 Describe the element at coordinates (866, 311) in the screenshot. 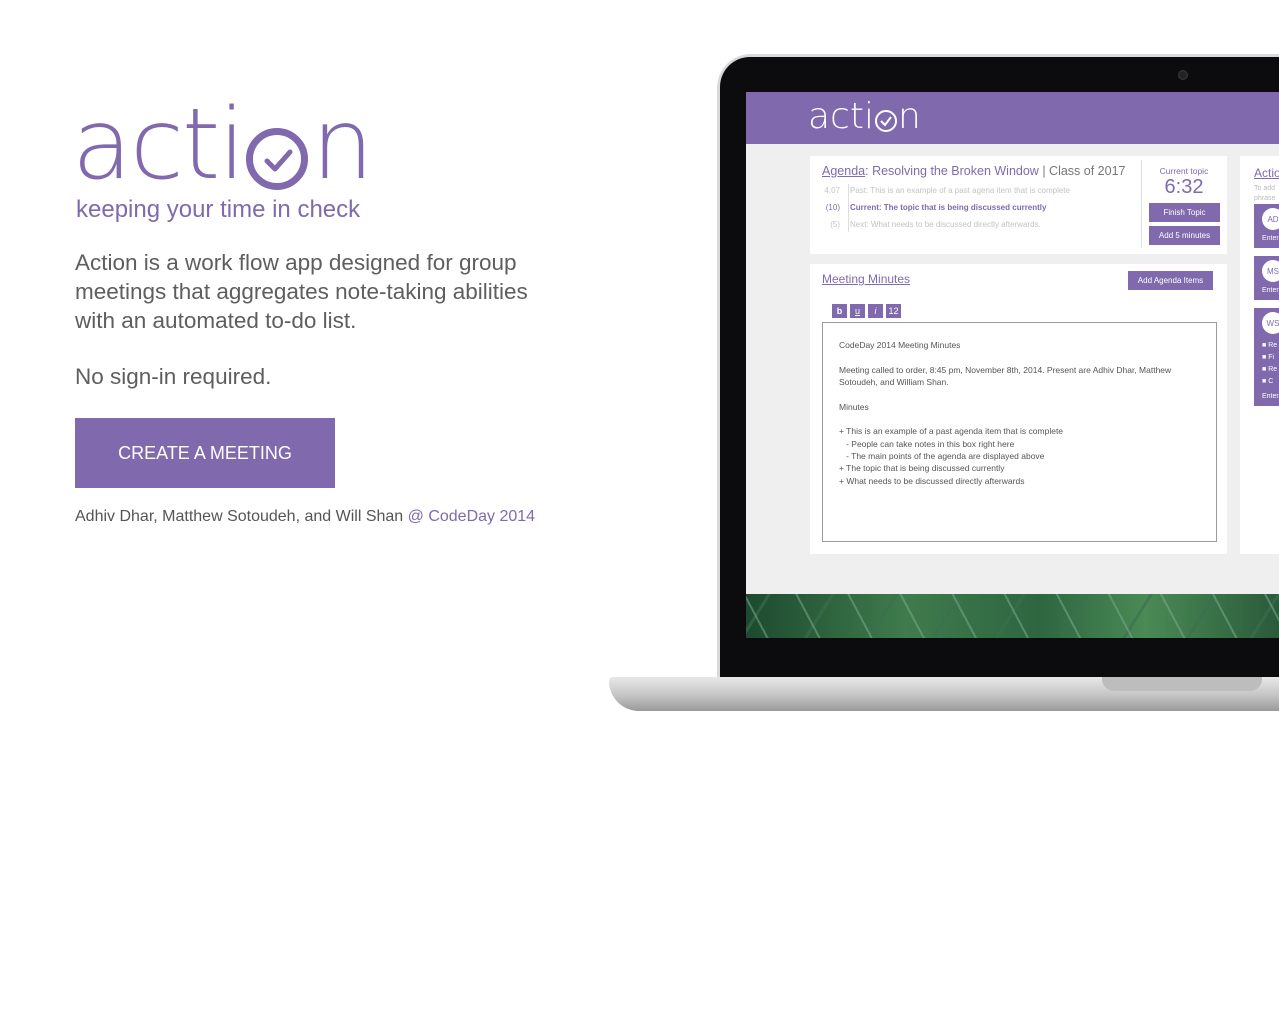

I see `format-toolbar: b u i 12` at that location.